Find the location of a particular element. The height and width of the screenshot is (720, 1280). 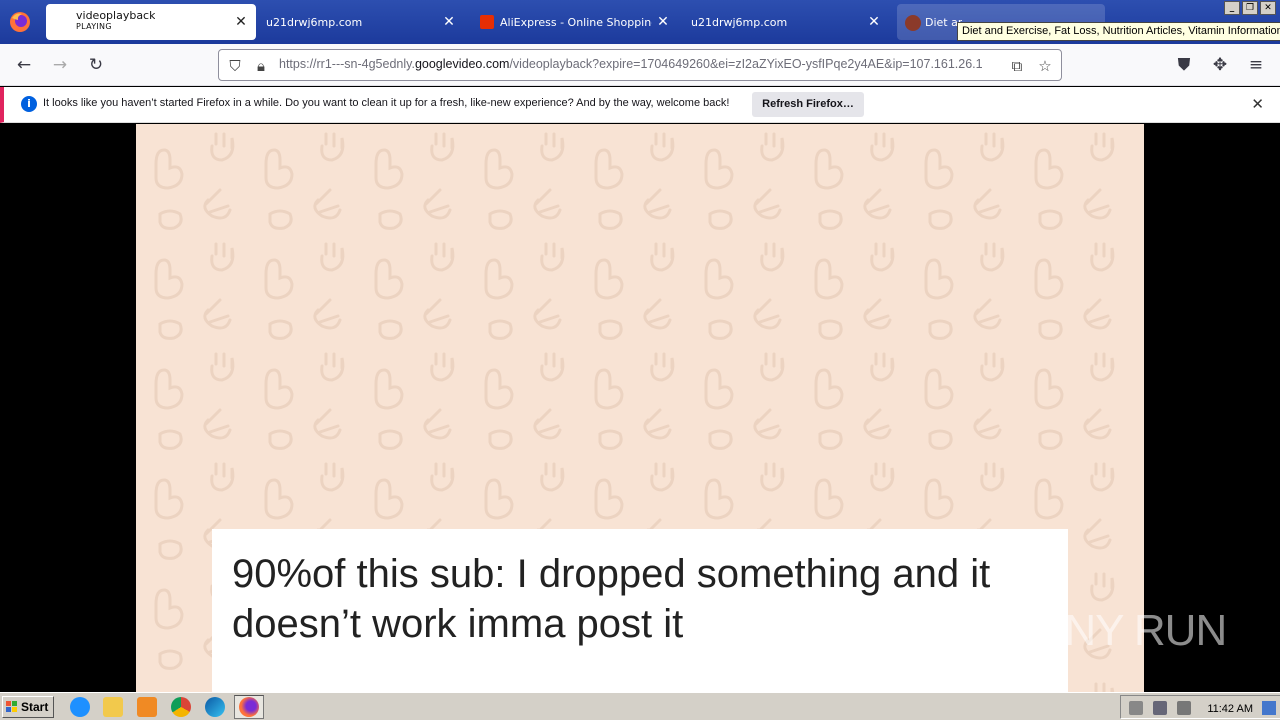

tab-title: videoplayback is located at coordinates (116, 15).